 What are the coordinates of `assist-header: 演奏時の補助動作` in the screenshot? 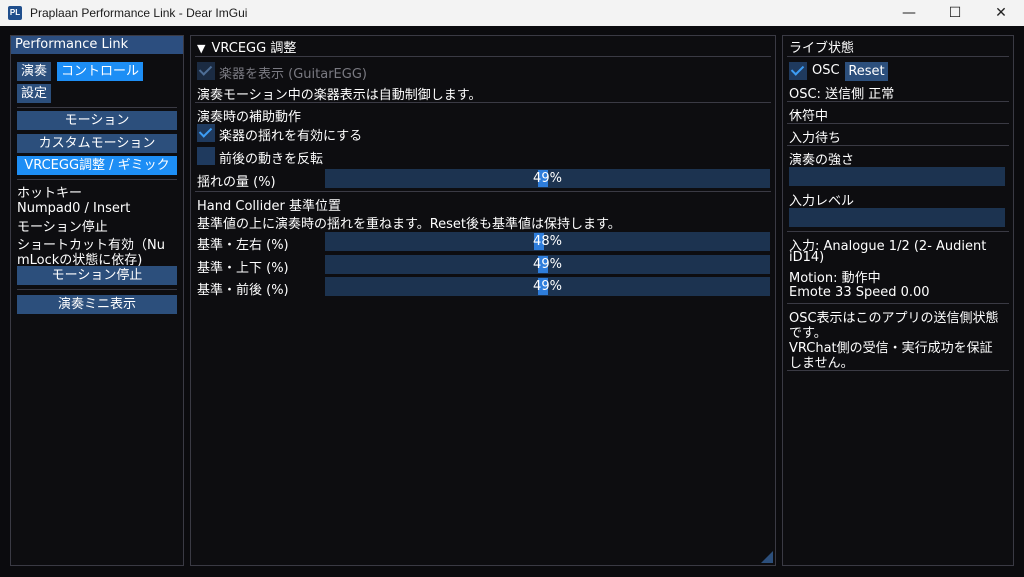 It's located at (249, 117).